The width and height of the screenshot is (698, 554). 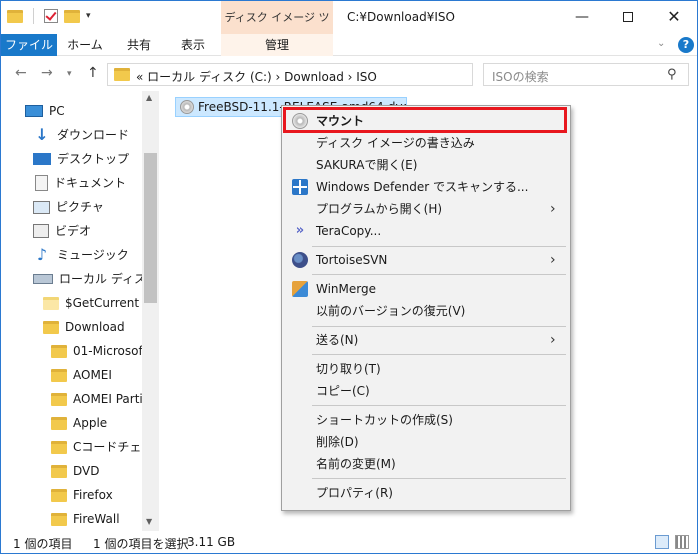 What do you see at coordinates (425, 120) in the screenshot?
I see `mount-highlight-box` at bounding box center [425, 120].